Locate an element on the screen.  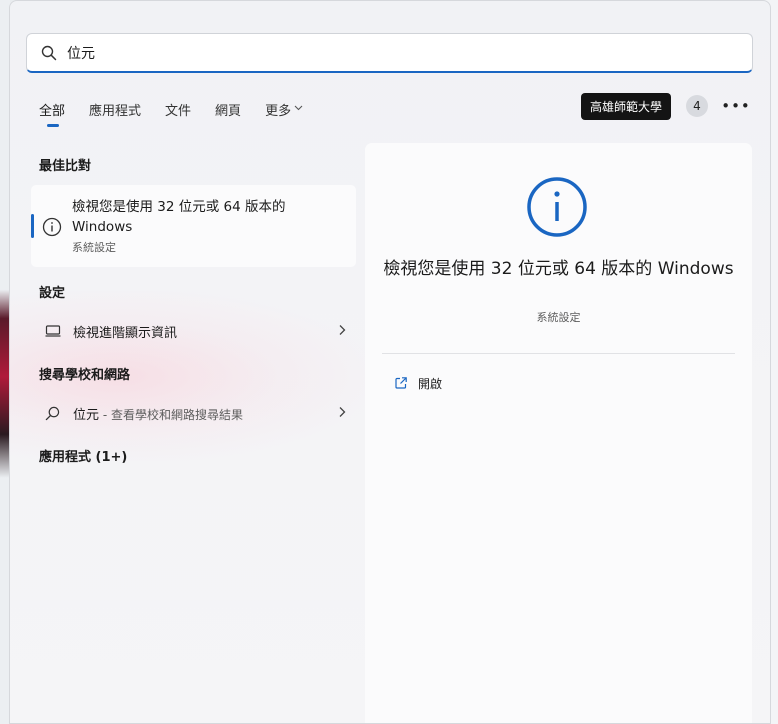
organization-badge: 高雄師範大學 is located at coordinates (626, 106).